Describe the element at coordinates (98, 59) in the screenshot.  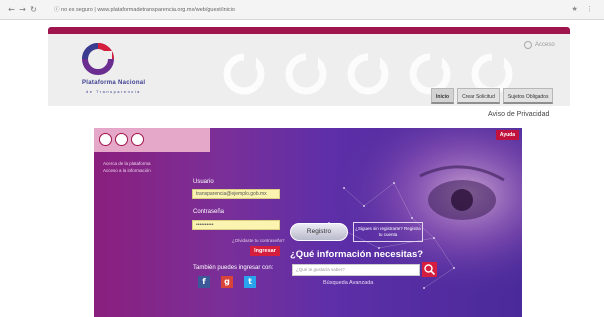
I see `logo-mark` at that location.